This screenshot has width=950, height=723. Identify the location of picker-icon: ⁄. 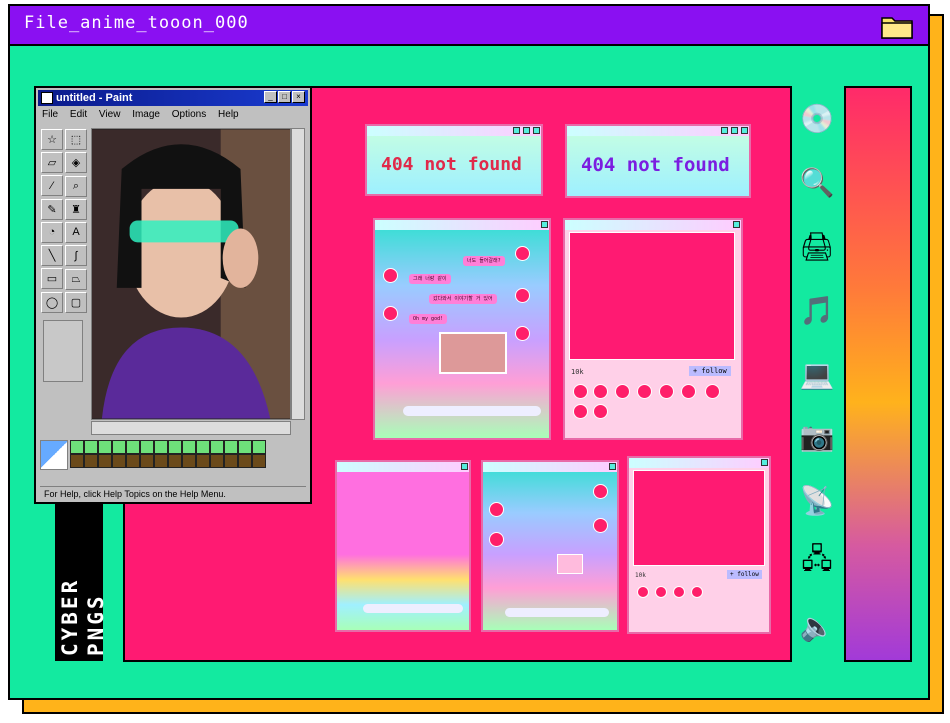
(52, 185).